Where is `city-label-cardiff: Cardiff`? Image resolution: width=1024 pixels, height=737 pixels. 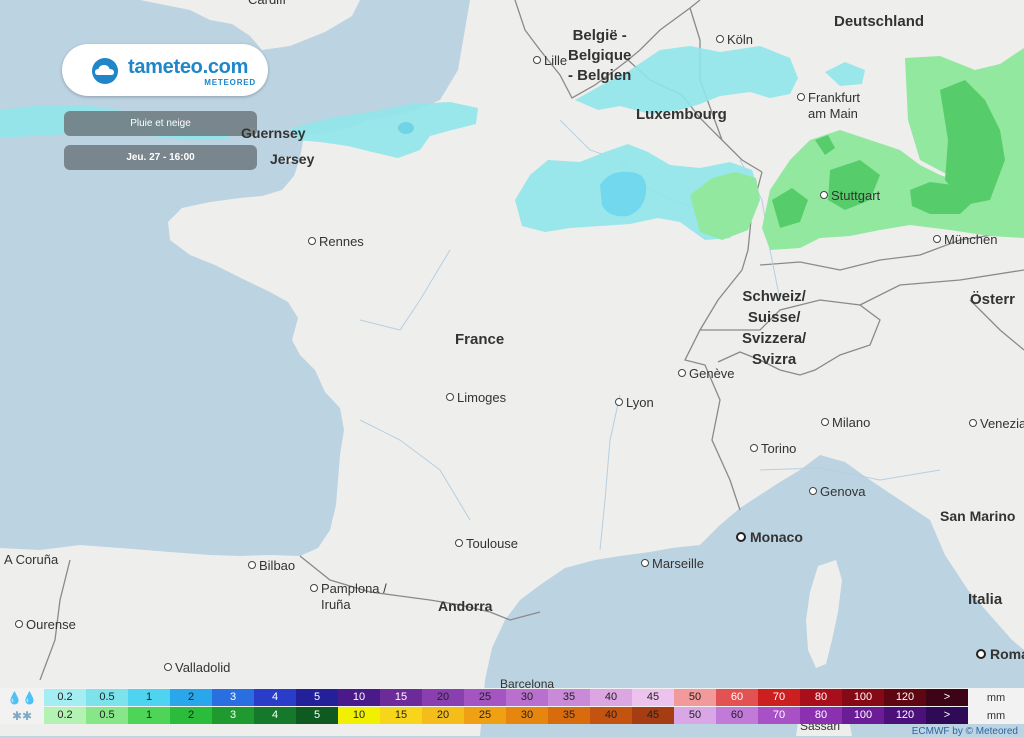 city-label-cardiff: Cardiff is located at coordinates (267, 4).